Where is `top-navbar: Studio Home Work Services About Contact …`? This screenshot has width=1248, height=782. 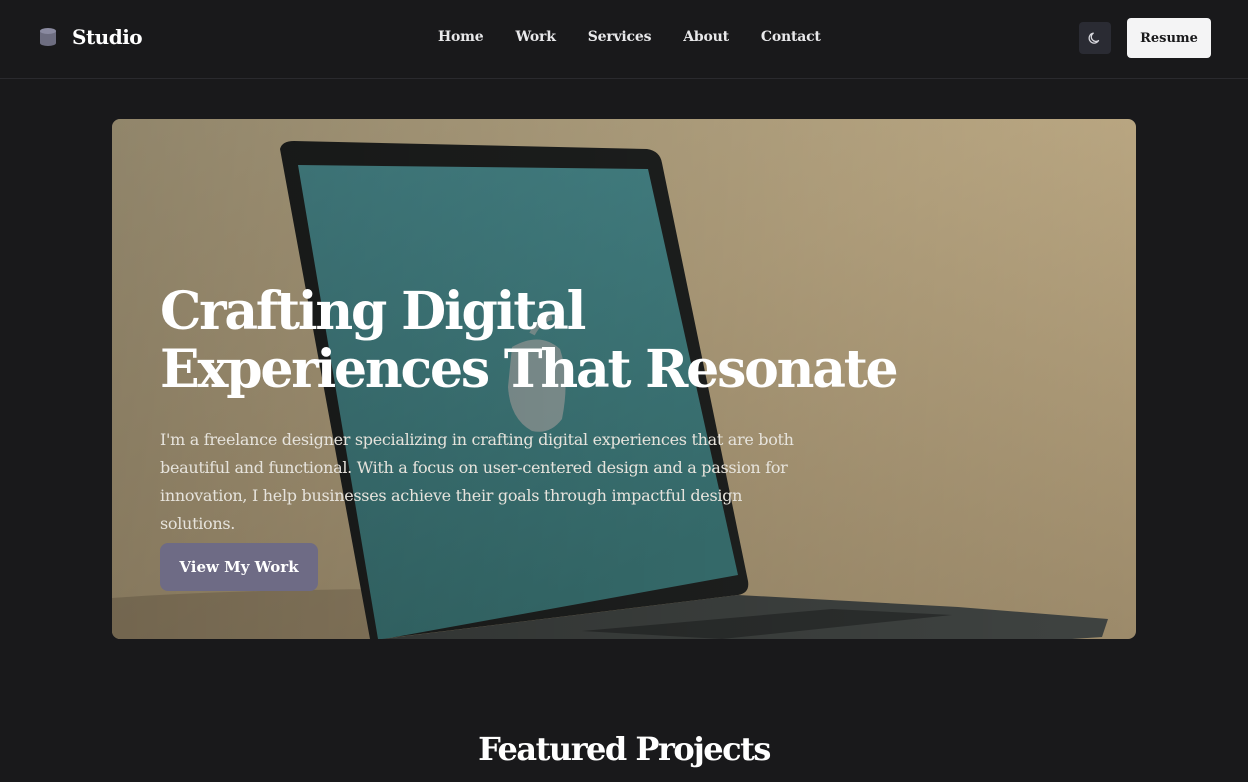
top-navbar: Studio Home Work Services About Contact … is located at coordinates (624, 39).